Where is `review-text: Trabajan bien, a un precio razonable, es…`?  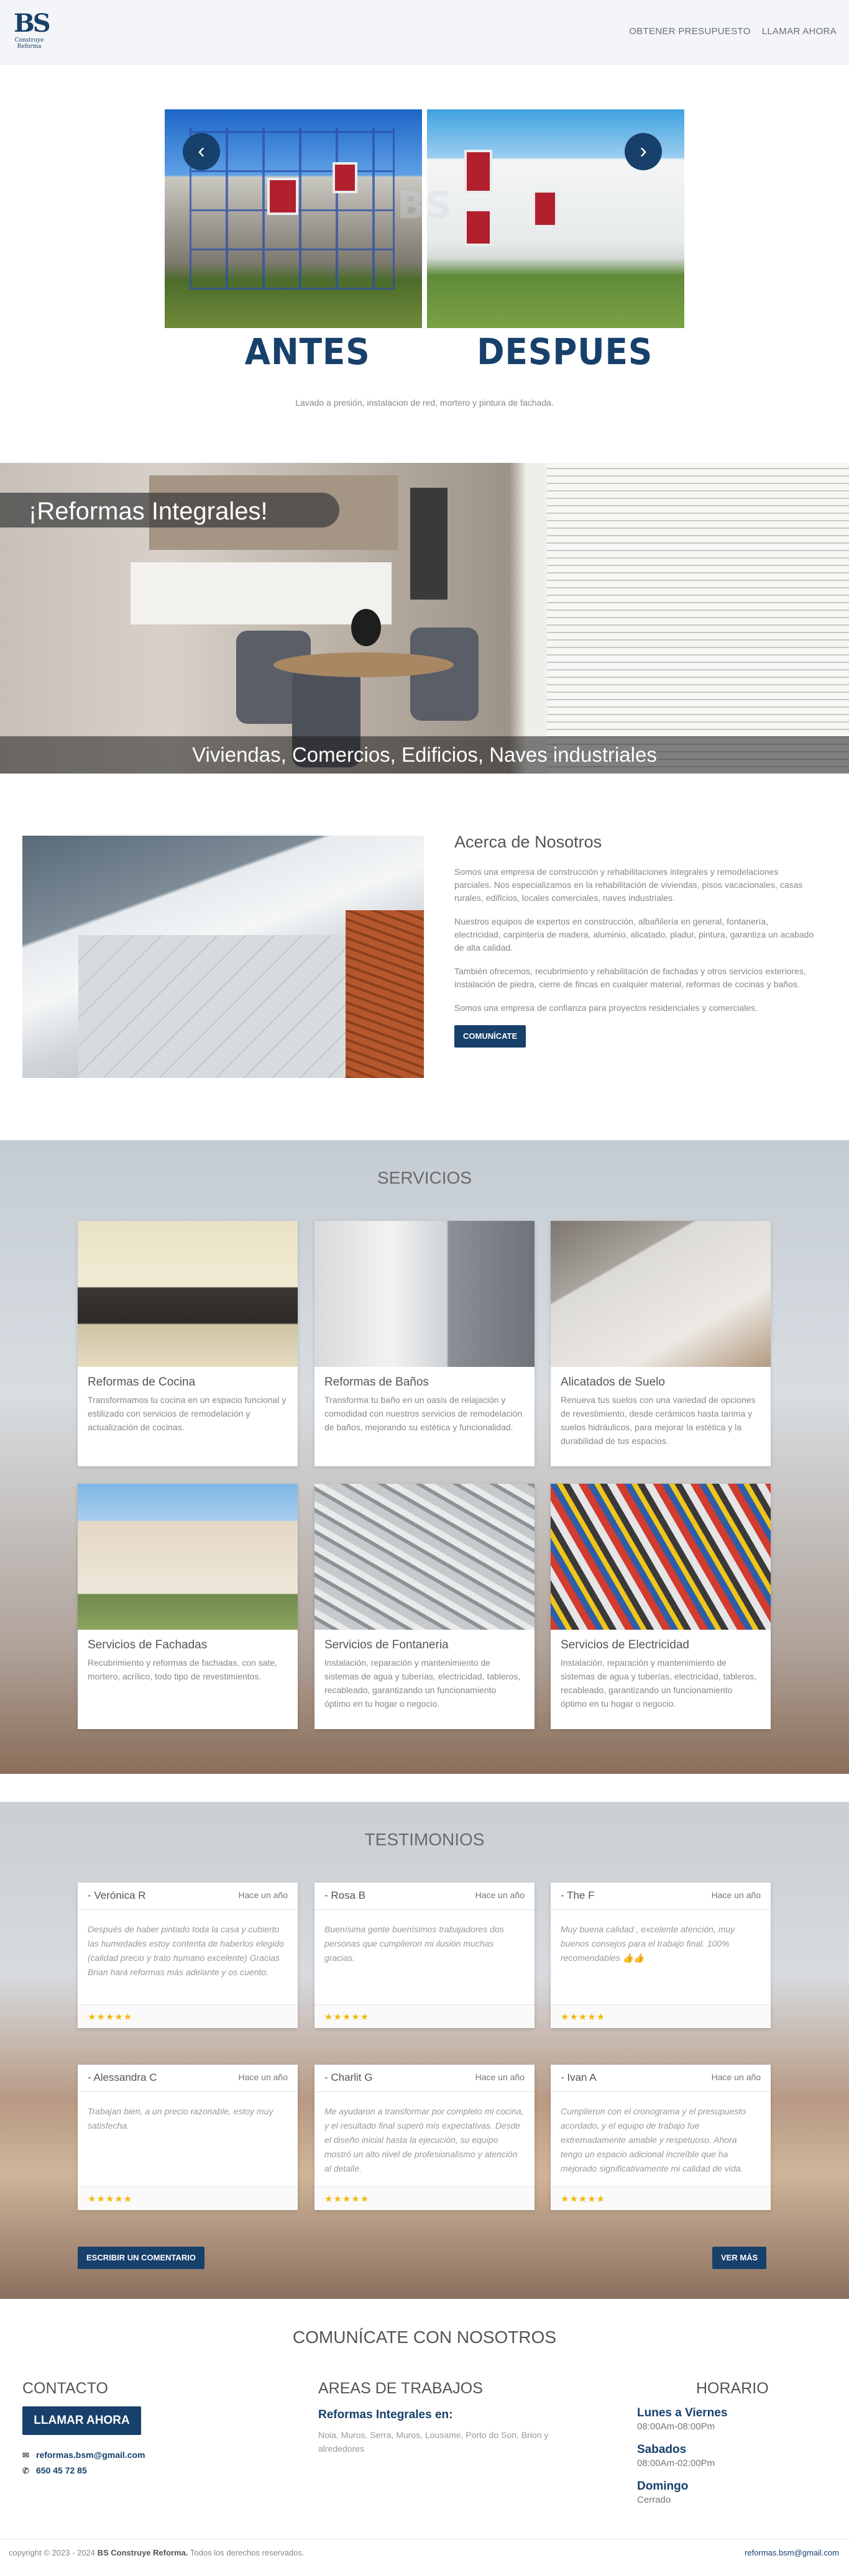
review-text: Trabajan bien, a un precio razonable, es… is located at coordinates (180, 2118).